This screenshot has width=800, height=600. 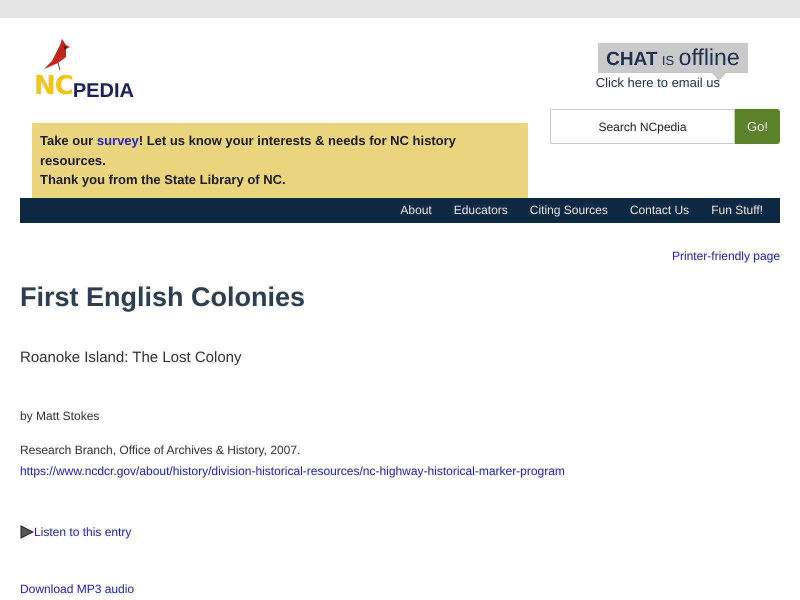 I want to click on banner-text: Take our survey! Let us know your interests & needs for NC history resources., so click(x=248, y=151).